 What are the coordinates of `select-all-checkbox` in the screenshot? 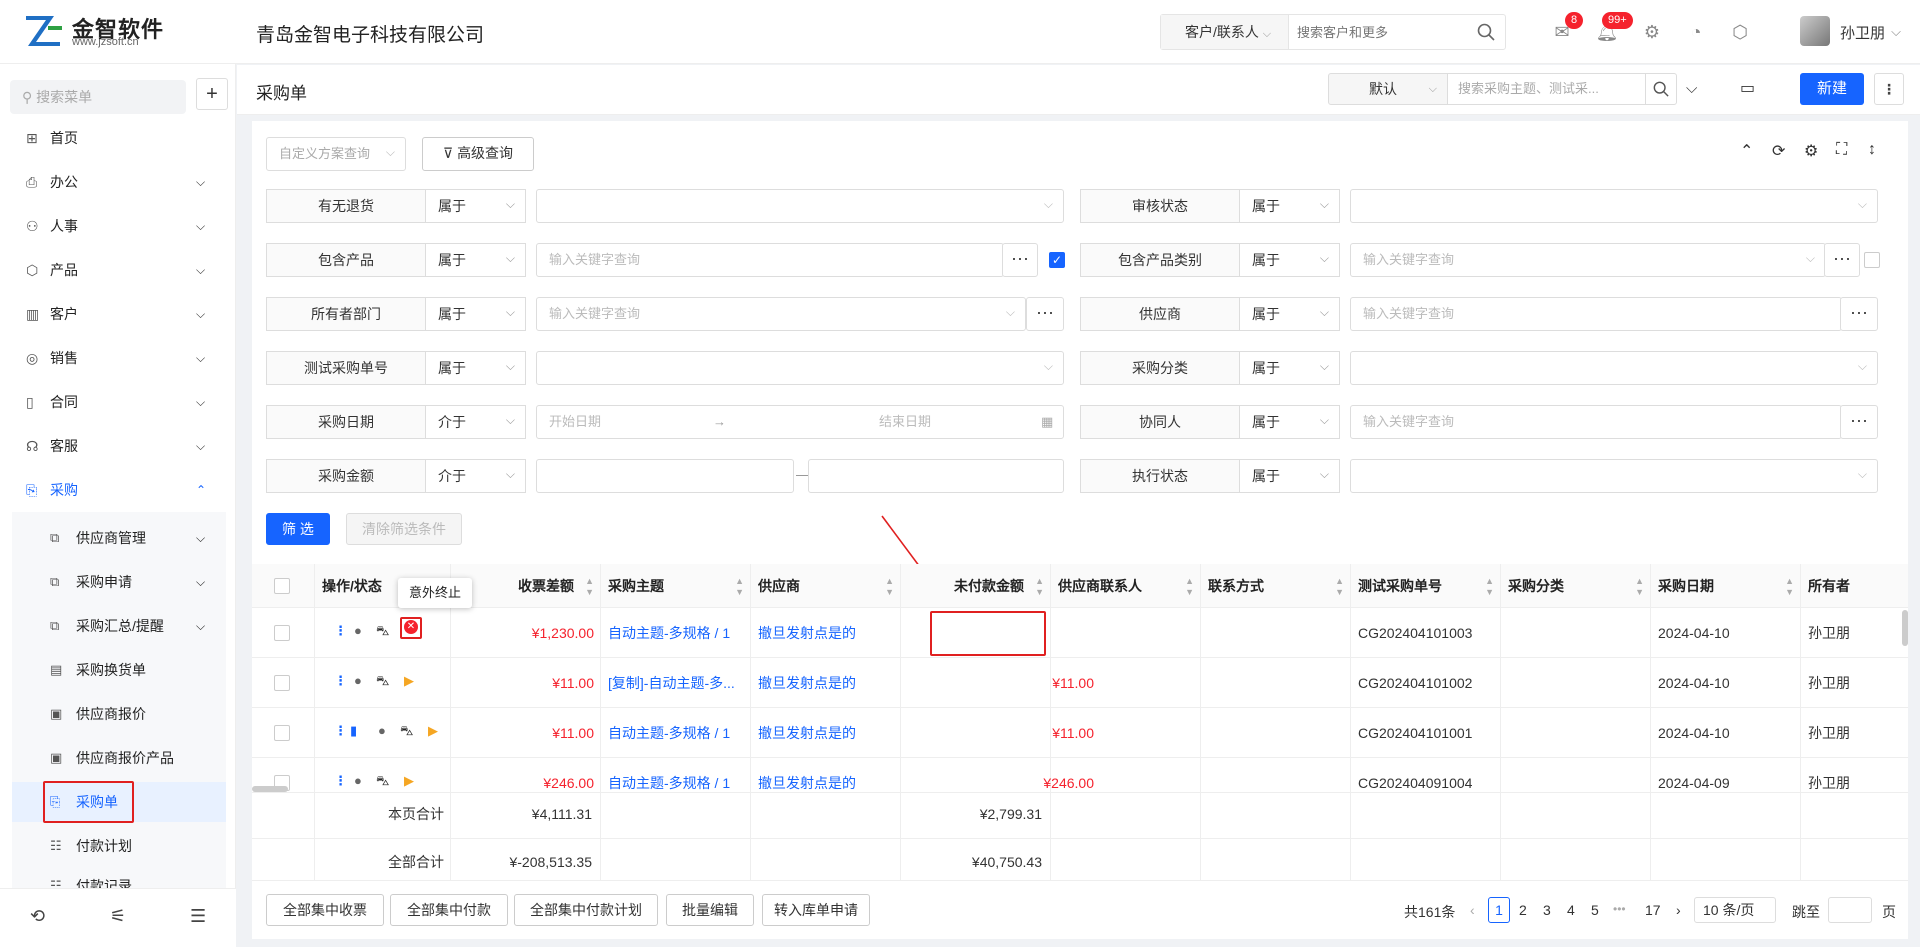 It's located at (282, 586).